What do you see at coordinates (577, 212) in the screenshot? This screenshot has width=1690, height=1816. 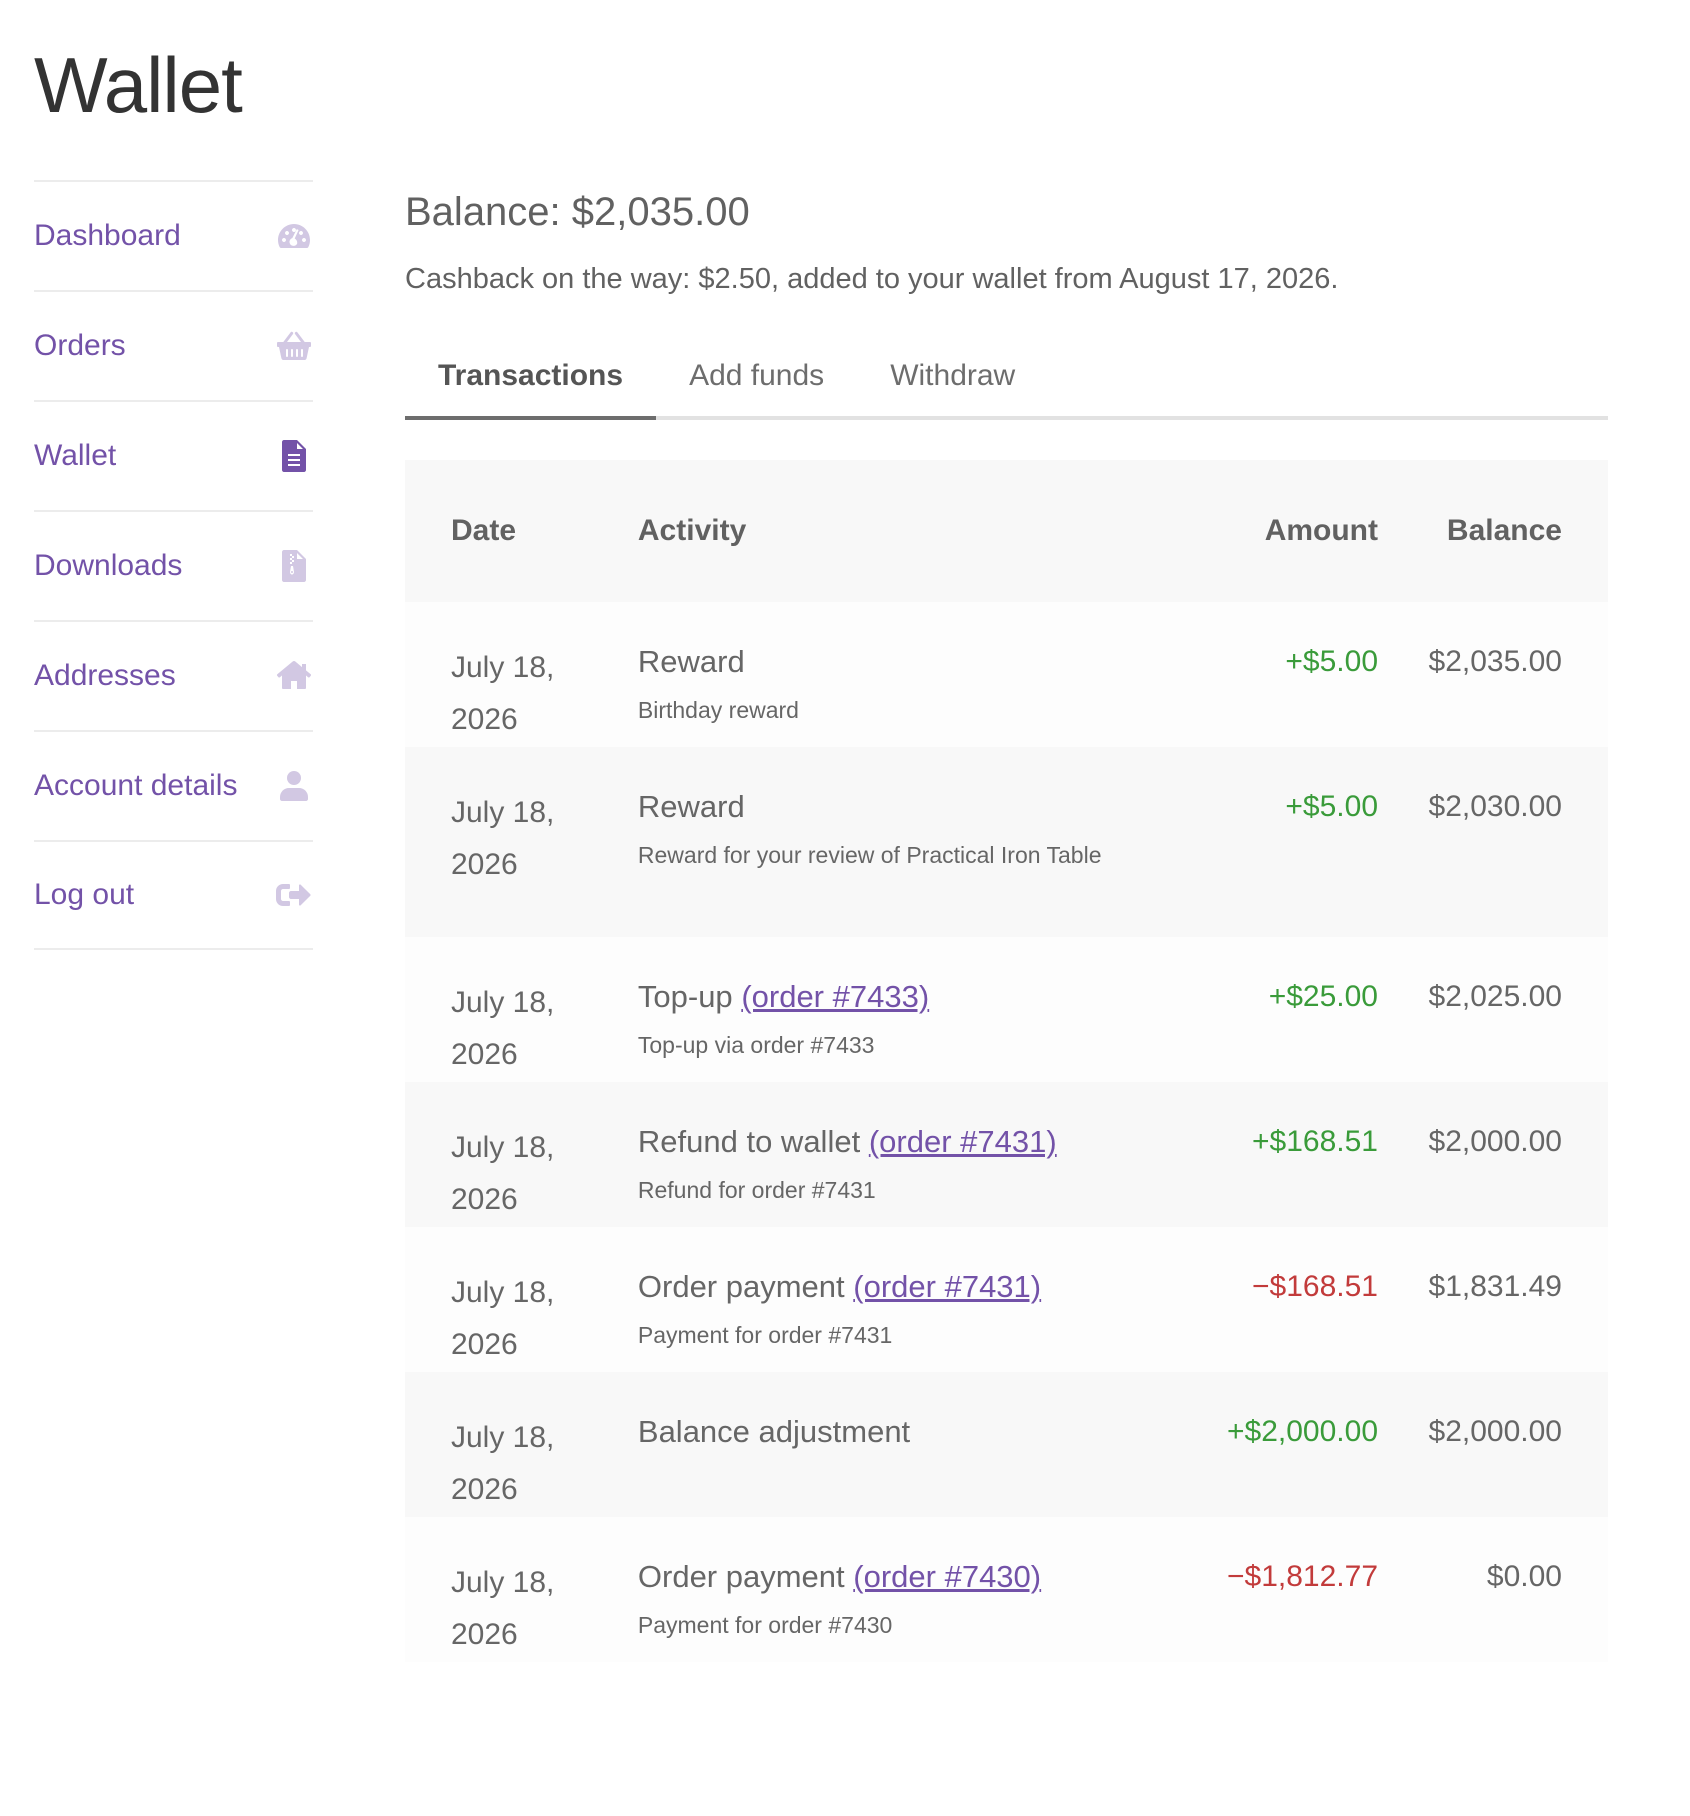 I see `wallet-balance: Balance: $2,035.00` at bounding box center [577, 212].